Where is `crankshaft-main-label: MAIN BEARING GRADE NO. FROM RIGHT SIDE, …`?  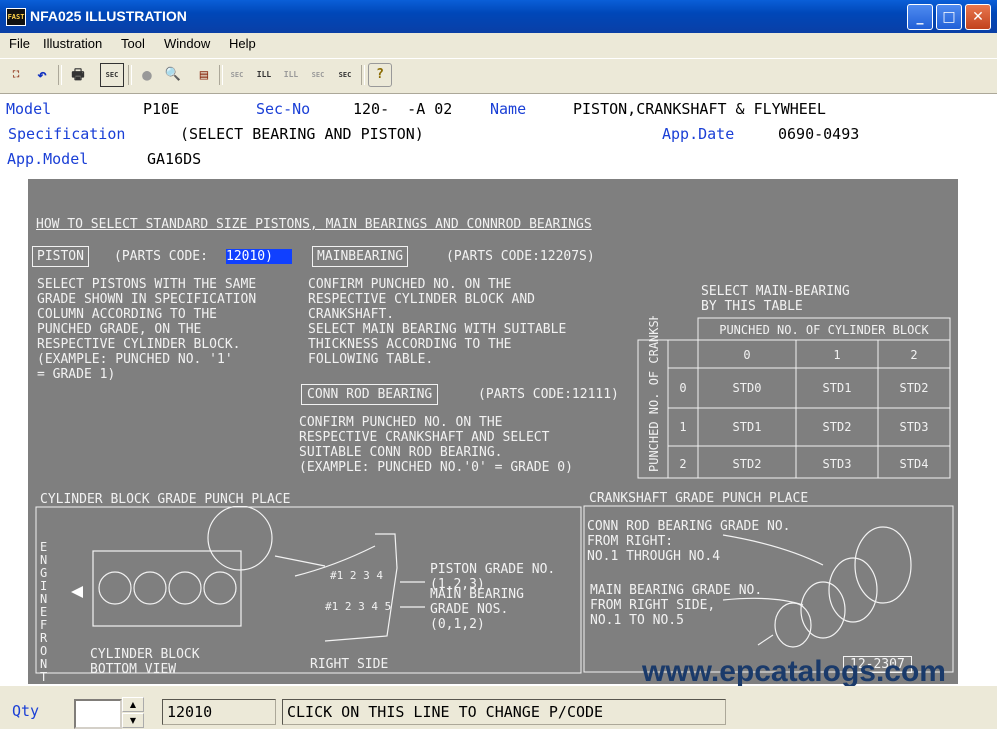 crankshaft-main-label: MAIN BEARING GRADE NO. FROM RIGHT SIDE, … is located at coordinates (676, 605).